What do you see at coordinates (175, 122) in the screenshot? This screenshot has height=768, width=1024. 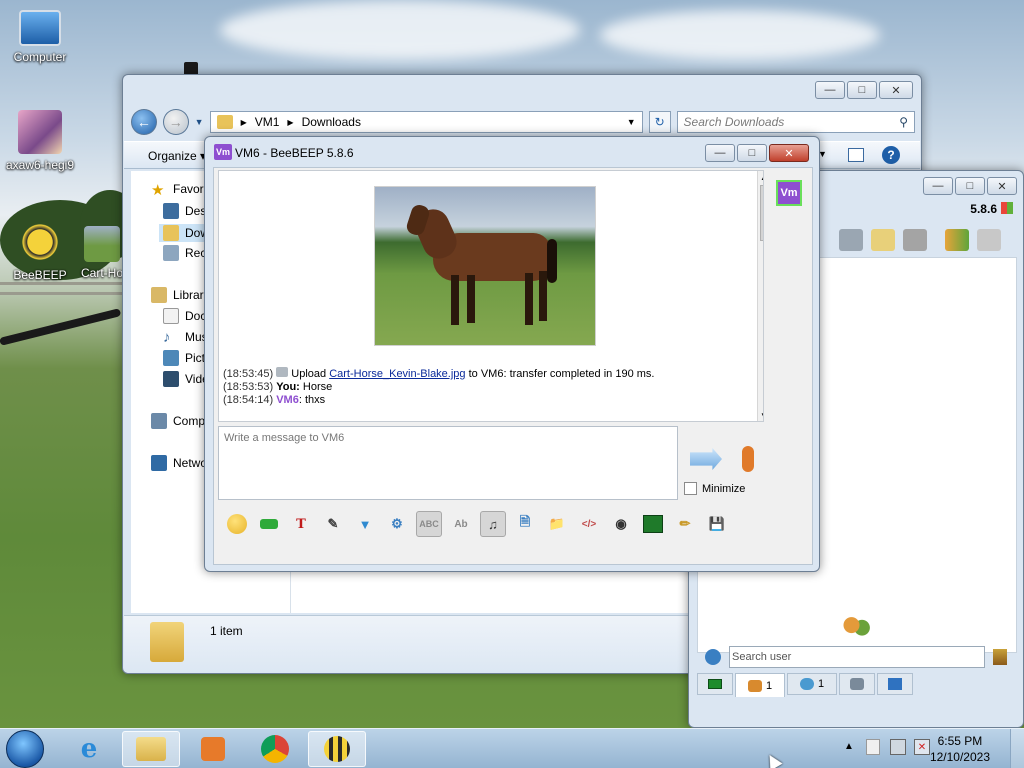 I see `forward-button: →` at bounding box center [175, 122].